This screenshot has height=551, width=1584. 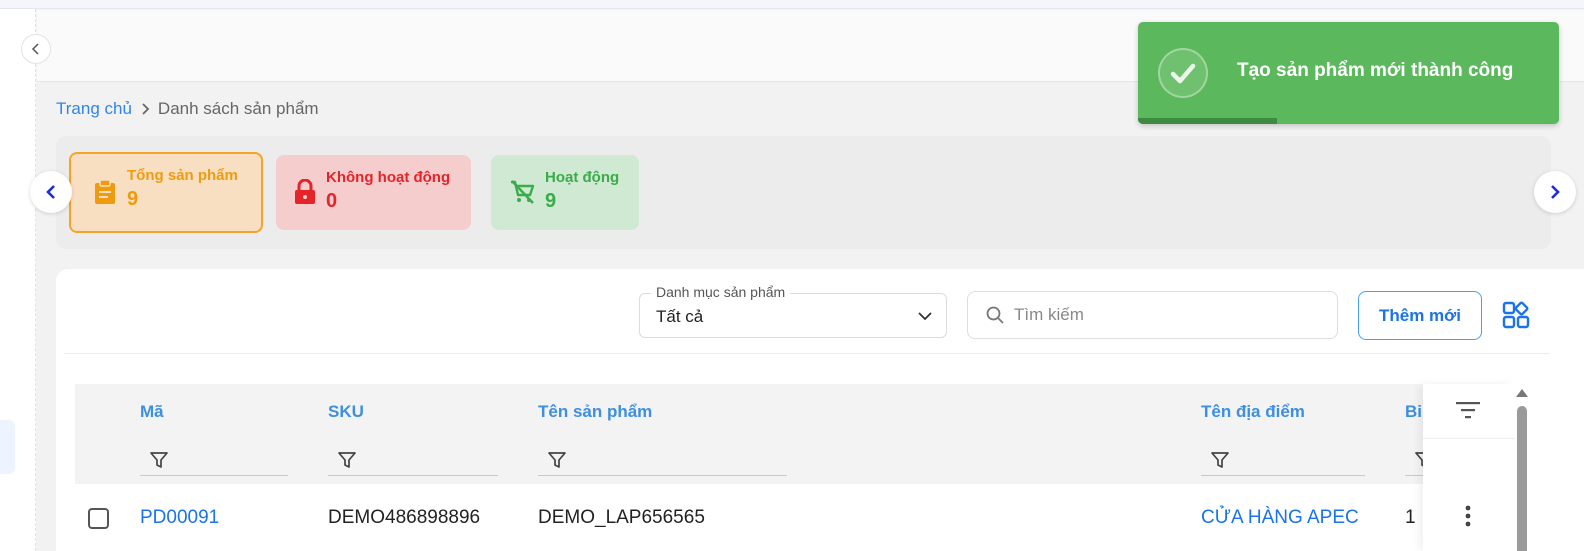 What do you see at coordinates (179, 518) in the screenshot?
I see `row-code-link: PD00091` at bounding box center [179, 518].